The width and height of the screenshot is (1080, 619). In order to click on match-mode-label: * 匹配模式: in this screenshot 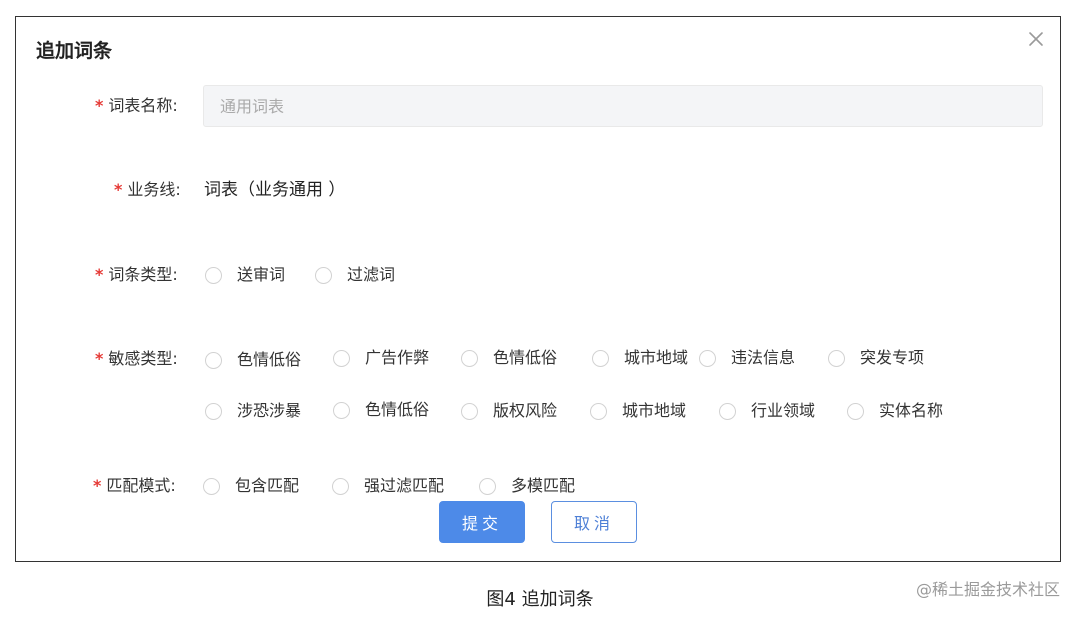, I will do `click(134, 486)`.